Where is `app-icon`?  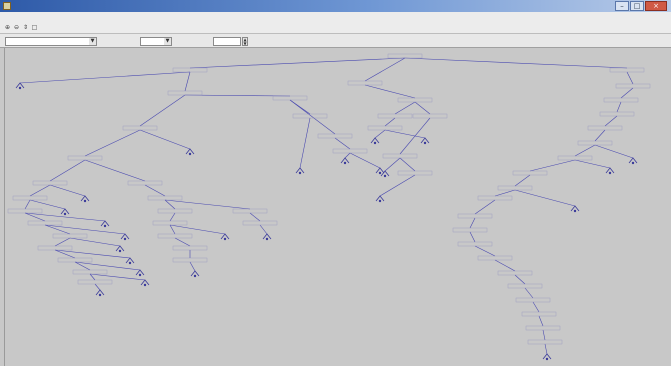 app-icon is located at coordinates (7, 6).